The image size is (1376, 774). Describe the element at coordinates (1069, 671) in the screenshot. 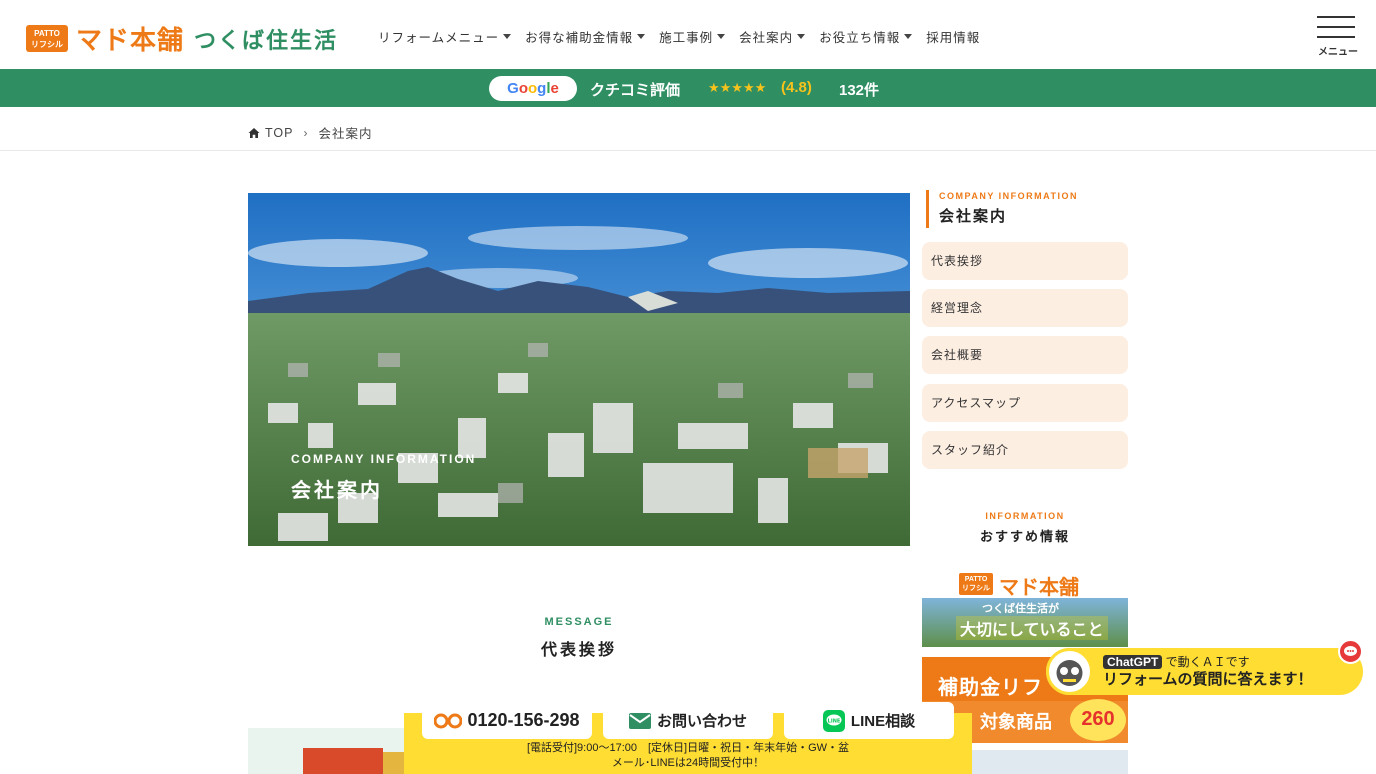

I see `robot-avatar-icon` at that location.